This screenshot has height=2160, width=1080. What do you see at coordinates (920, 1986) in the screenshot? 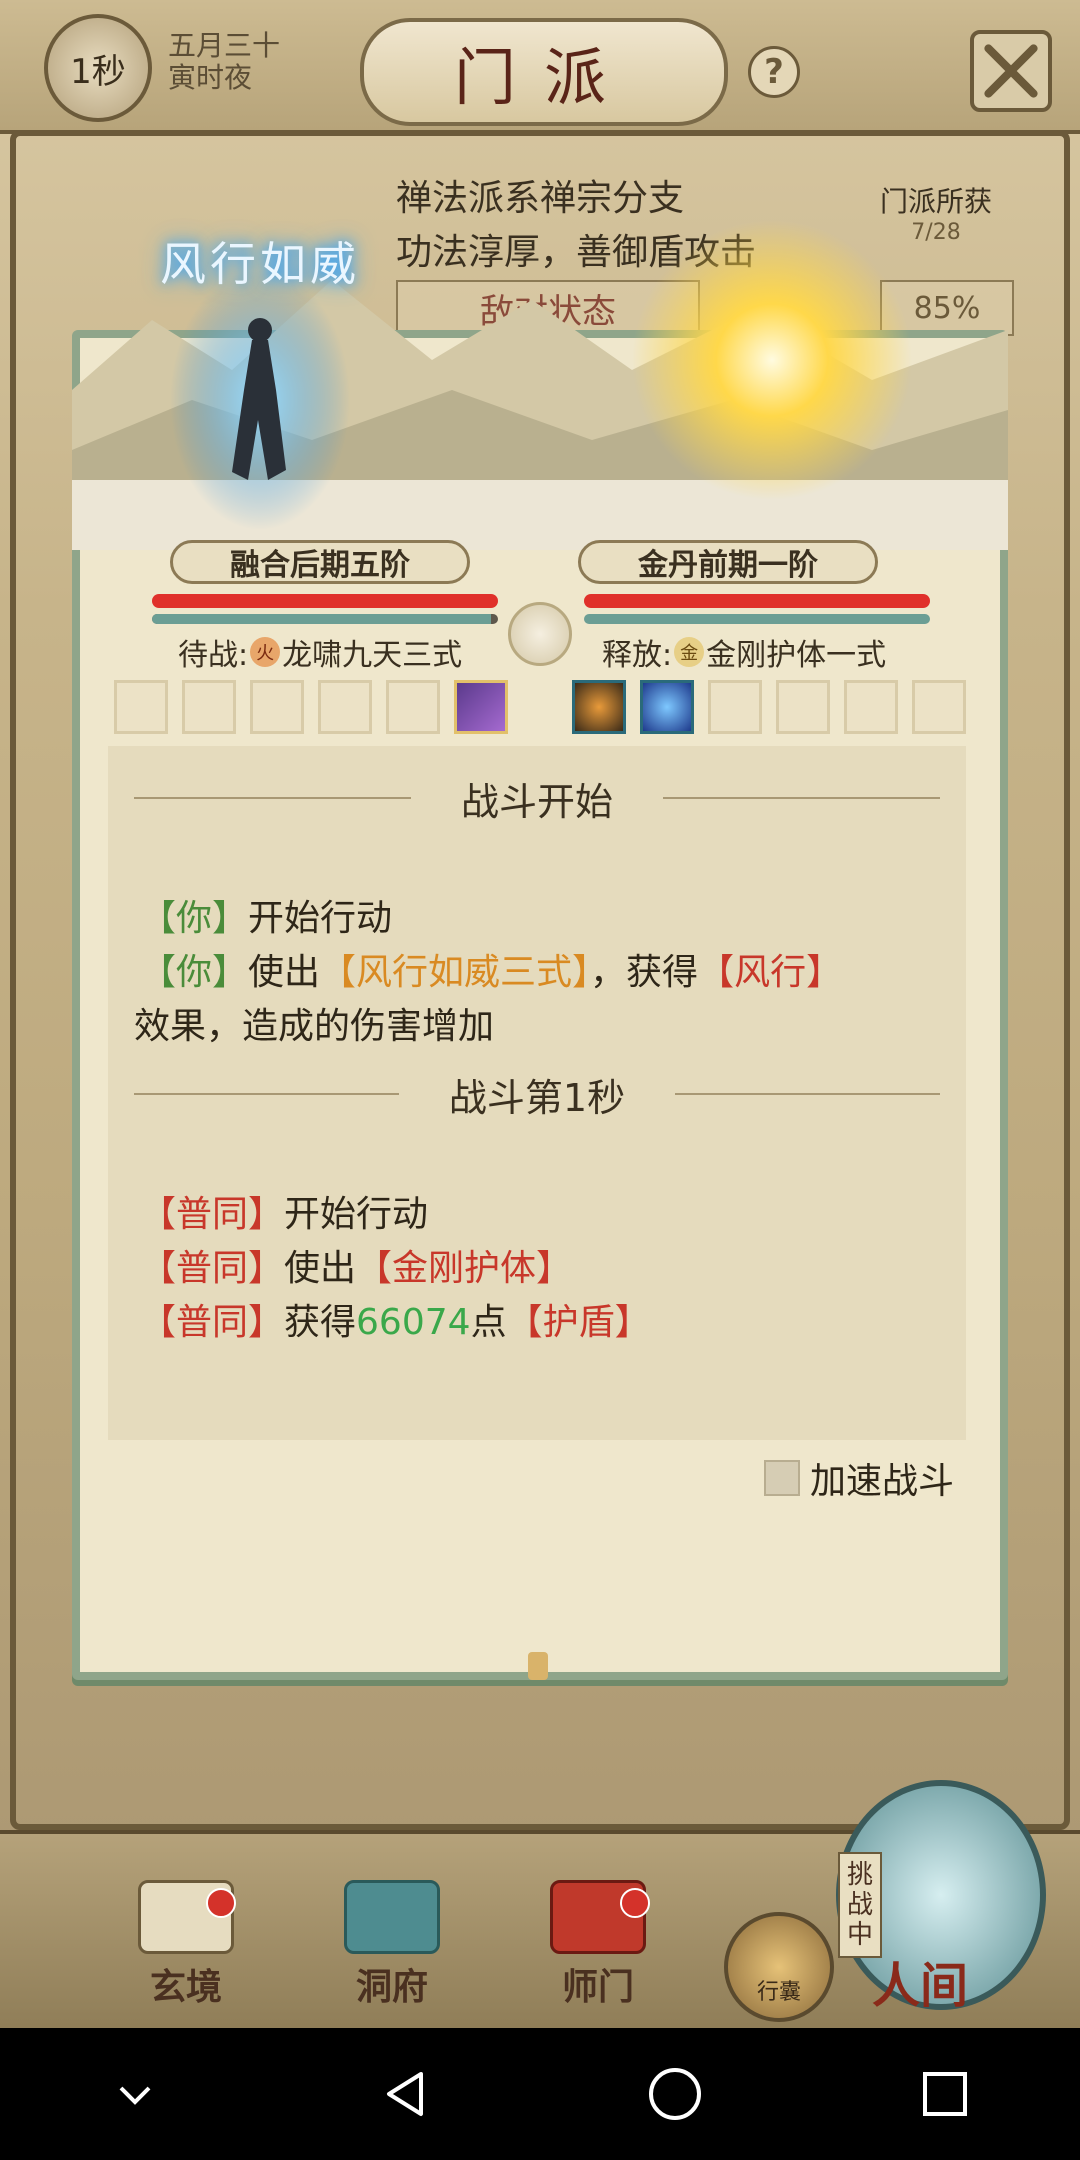
I see `world-label: 人间` at bounding box center [920, 1986].